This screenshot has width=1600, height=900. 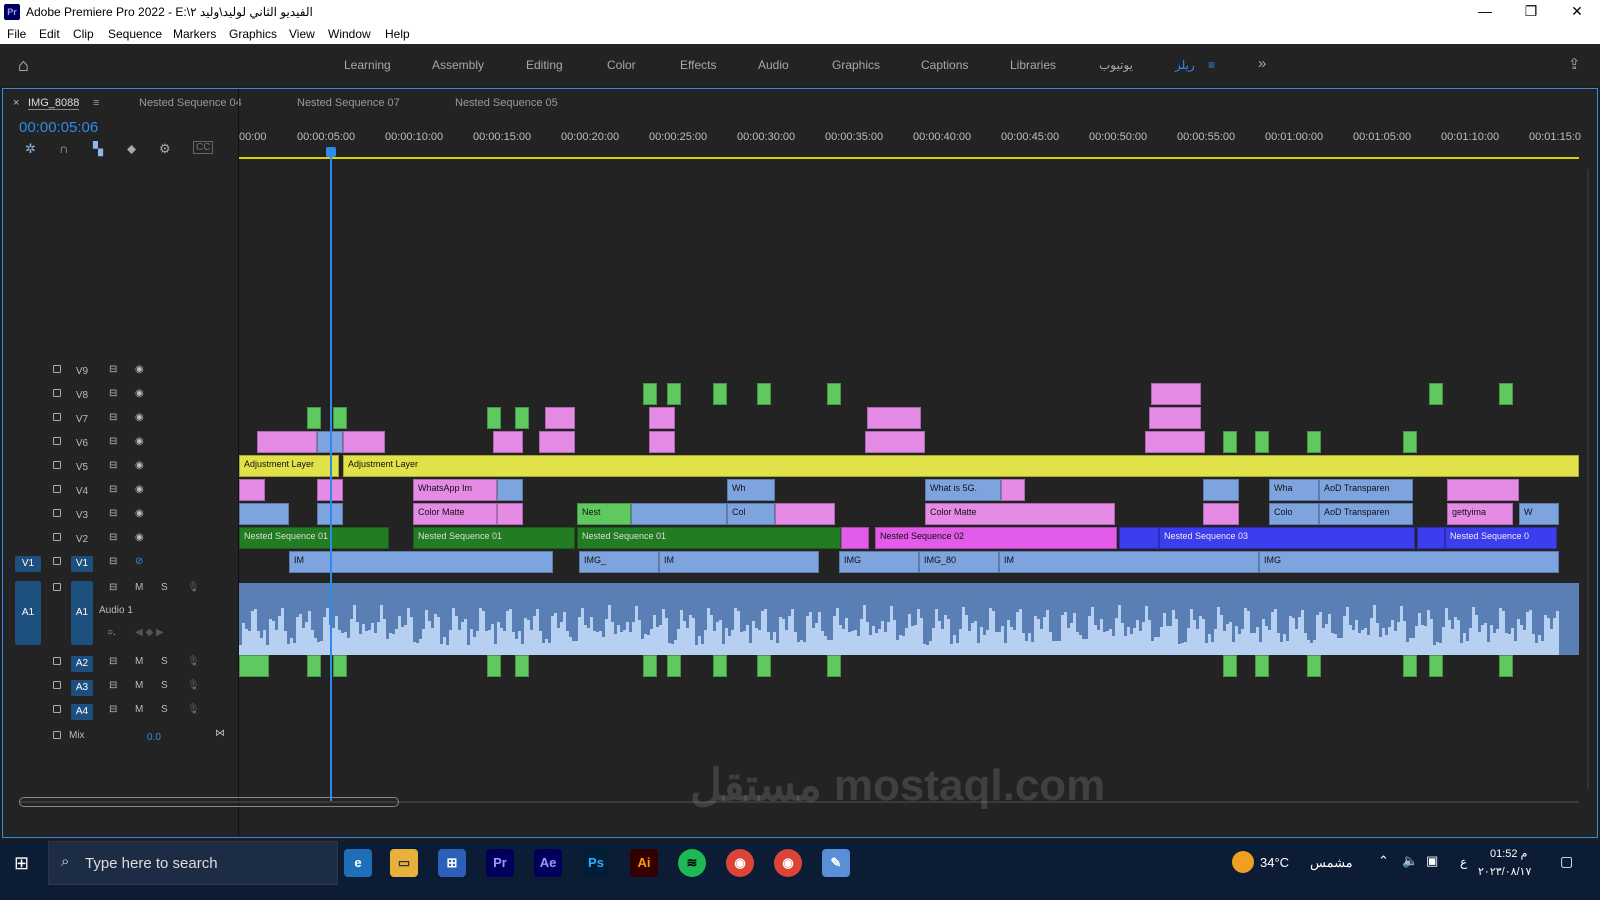 I want to click on clock-time: 01:52 م, so click(x=1508, y=853).